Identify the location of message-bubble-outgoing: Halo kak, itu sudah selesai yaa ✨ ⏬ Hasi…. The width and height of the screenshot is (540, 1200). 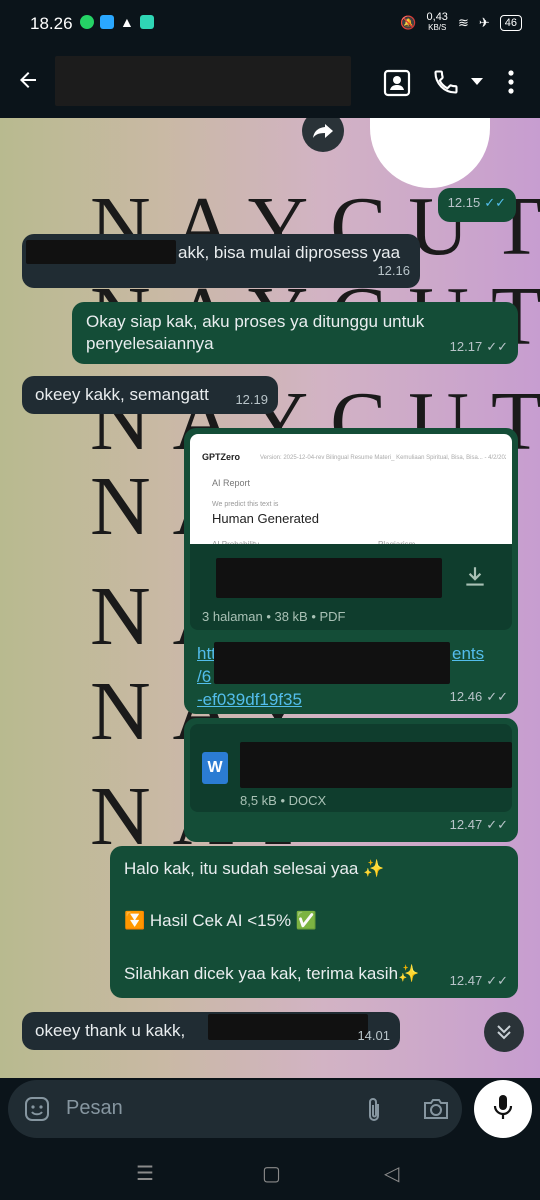
(314, 922).